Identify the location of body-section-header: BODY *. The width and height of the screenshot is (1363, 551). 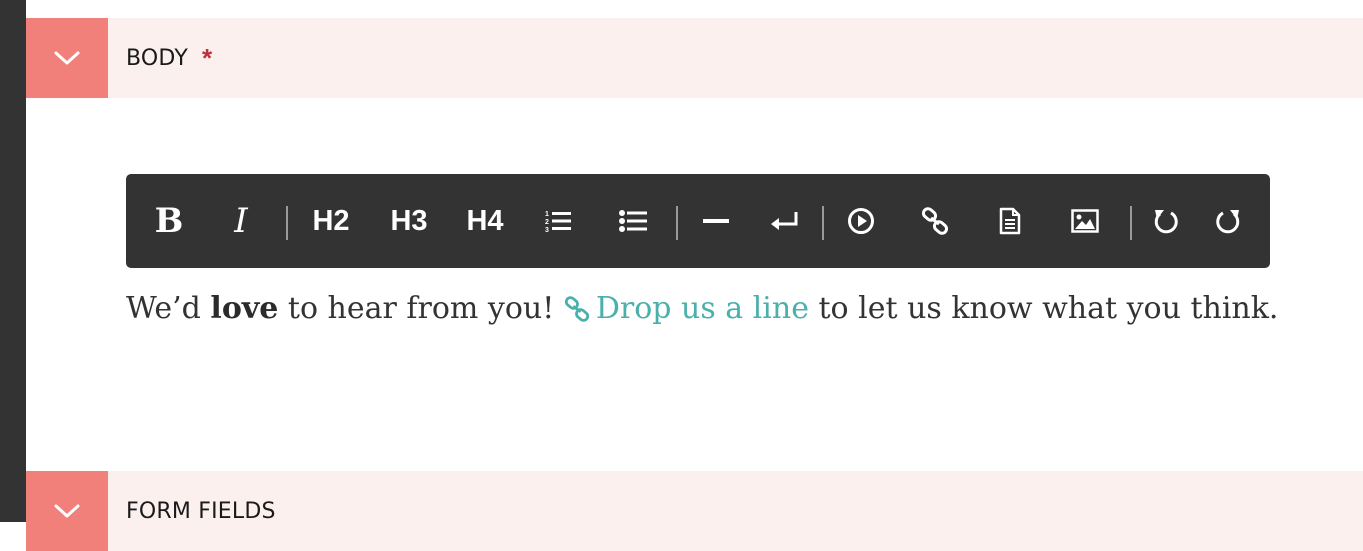
(694, 58).